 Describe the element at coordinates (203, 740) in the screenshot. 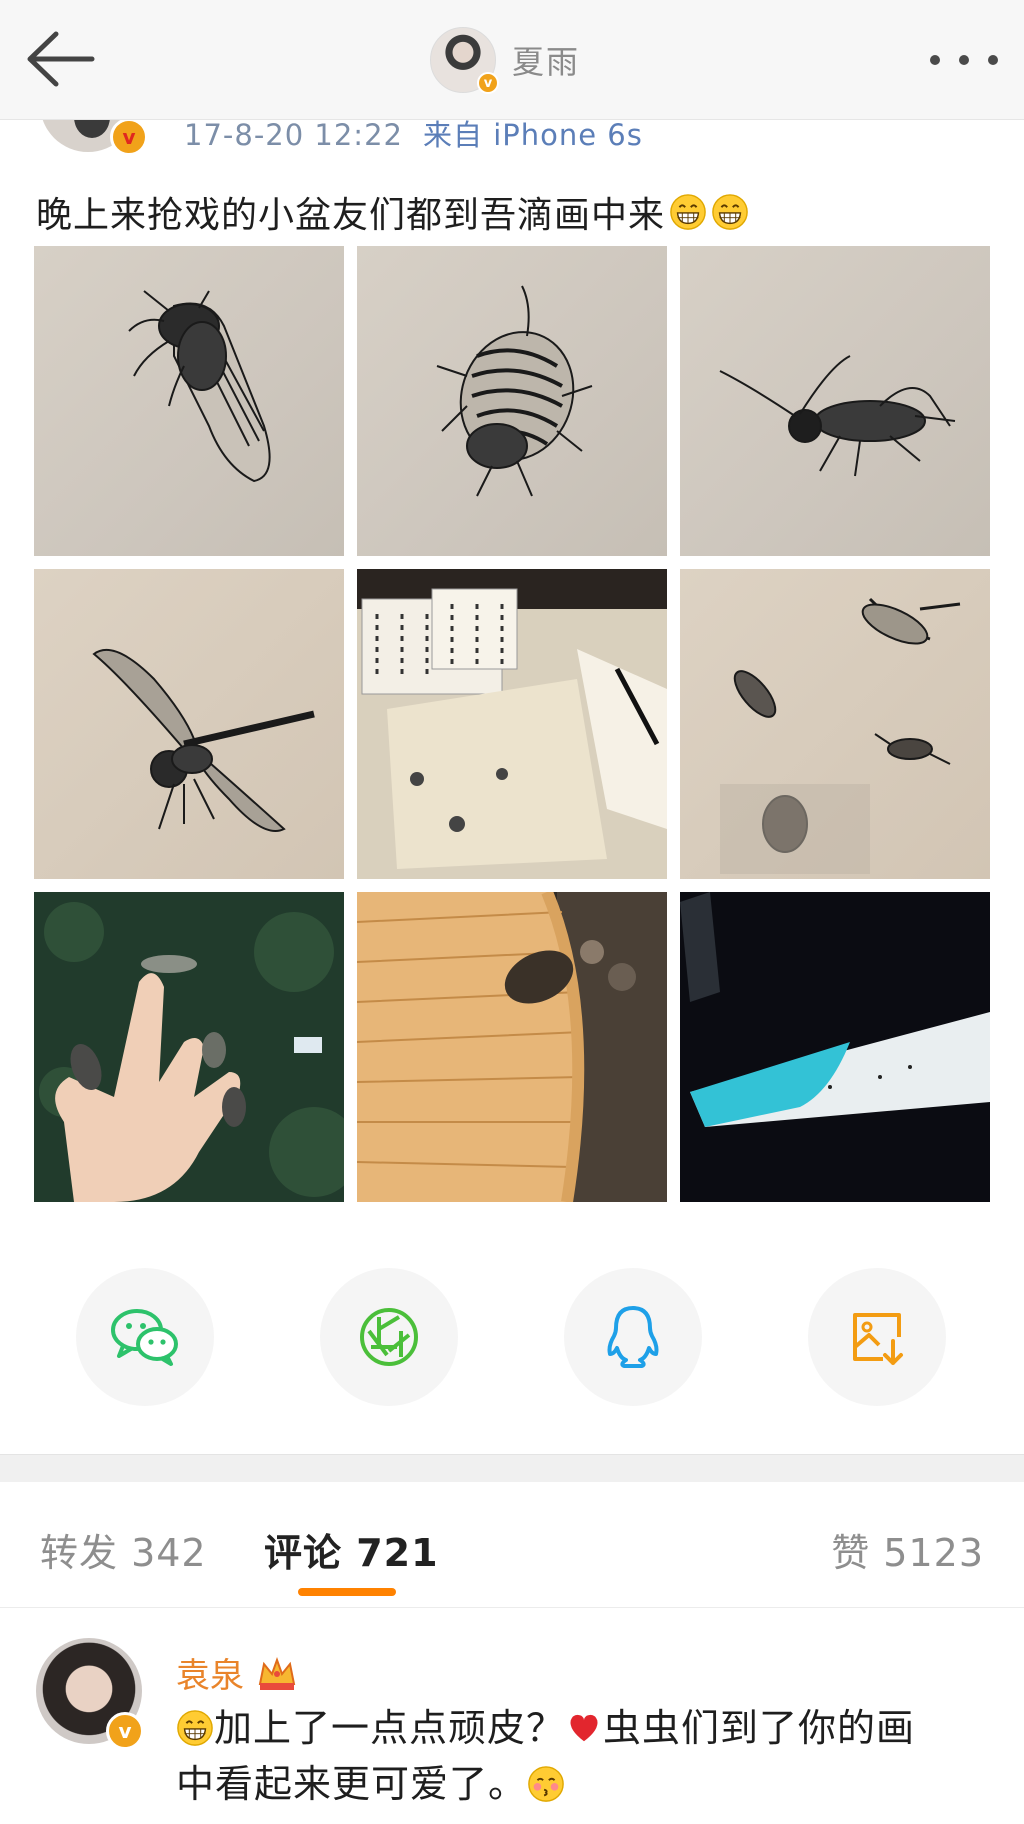

I see `dragonfly-drawing-icon` at that location.